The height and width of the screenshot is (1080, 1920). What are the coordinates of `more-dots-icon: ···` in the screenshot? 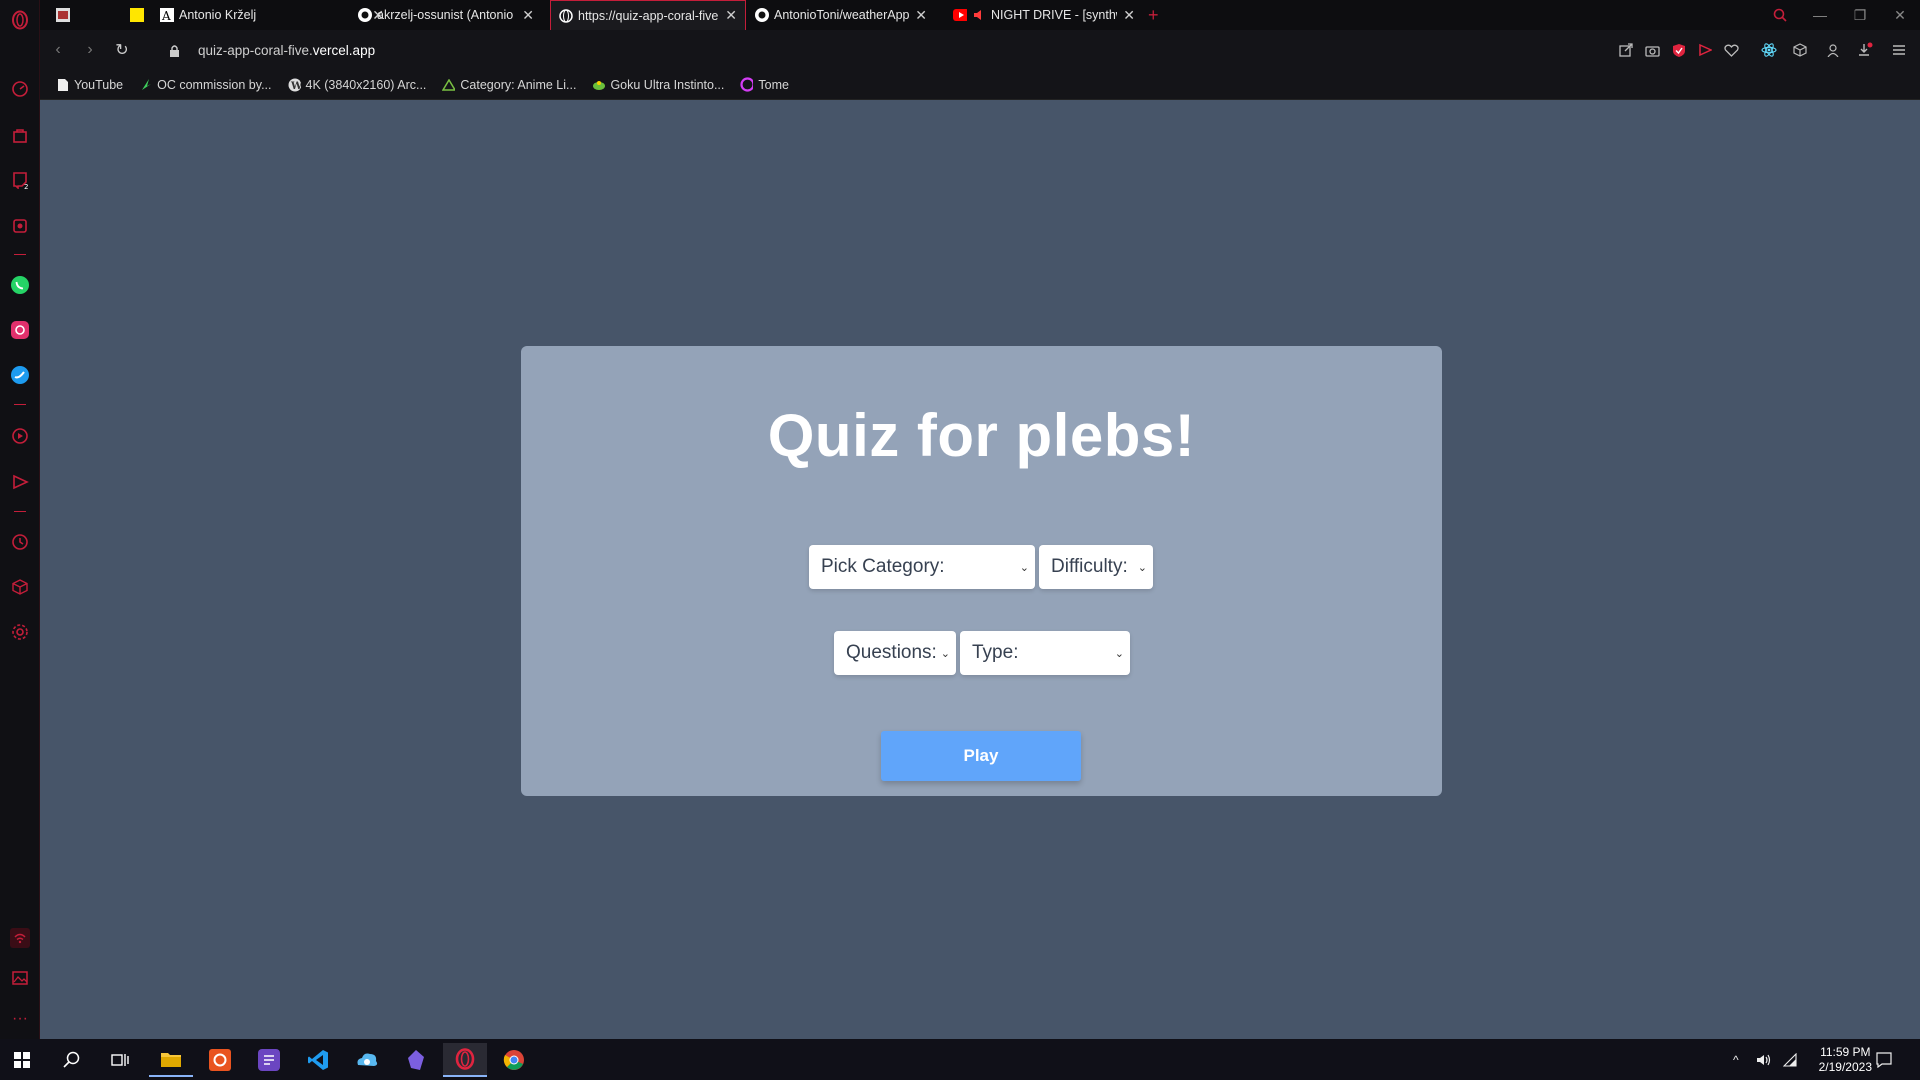 It's located at (20, 1019).